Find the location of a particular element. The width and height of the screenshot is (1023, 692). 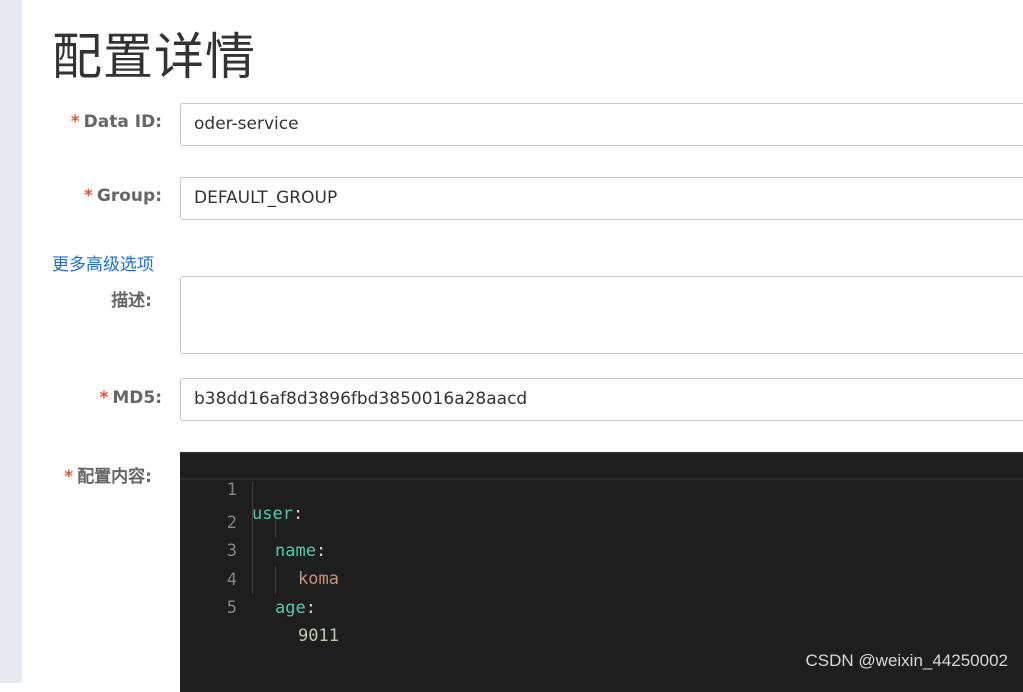

yaml-colon: : is located at coordinates (310, 608).